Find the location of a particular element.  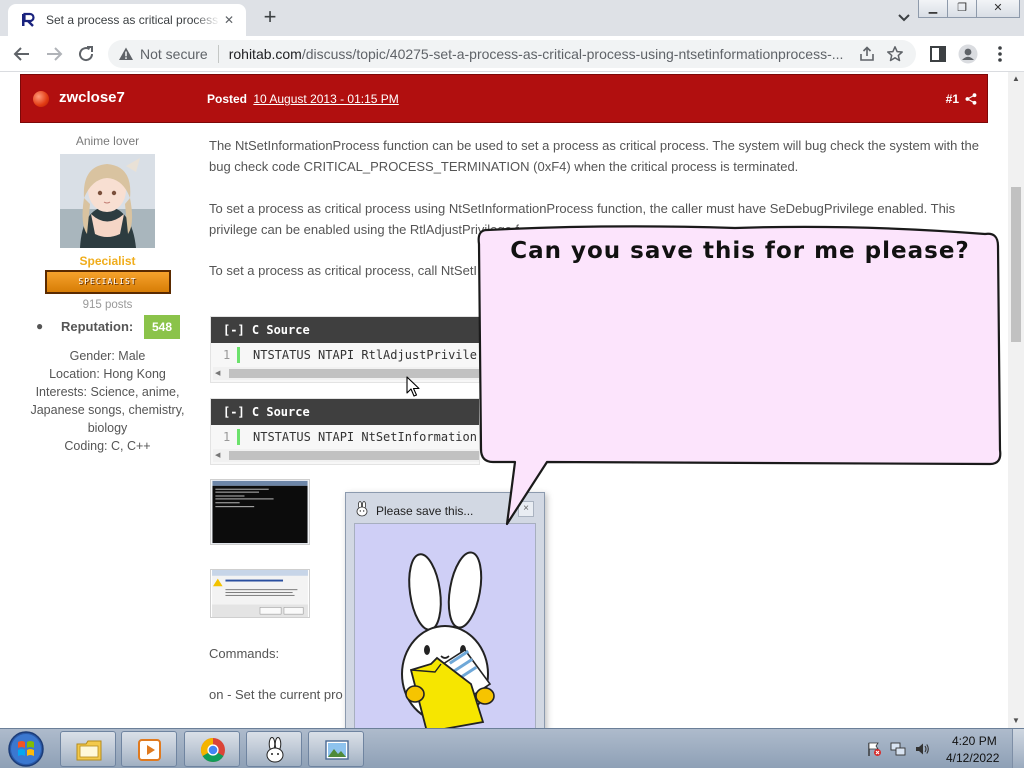

volume-icon is located at coordinates (922, 749).